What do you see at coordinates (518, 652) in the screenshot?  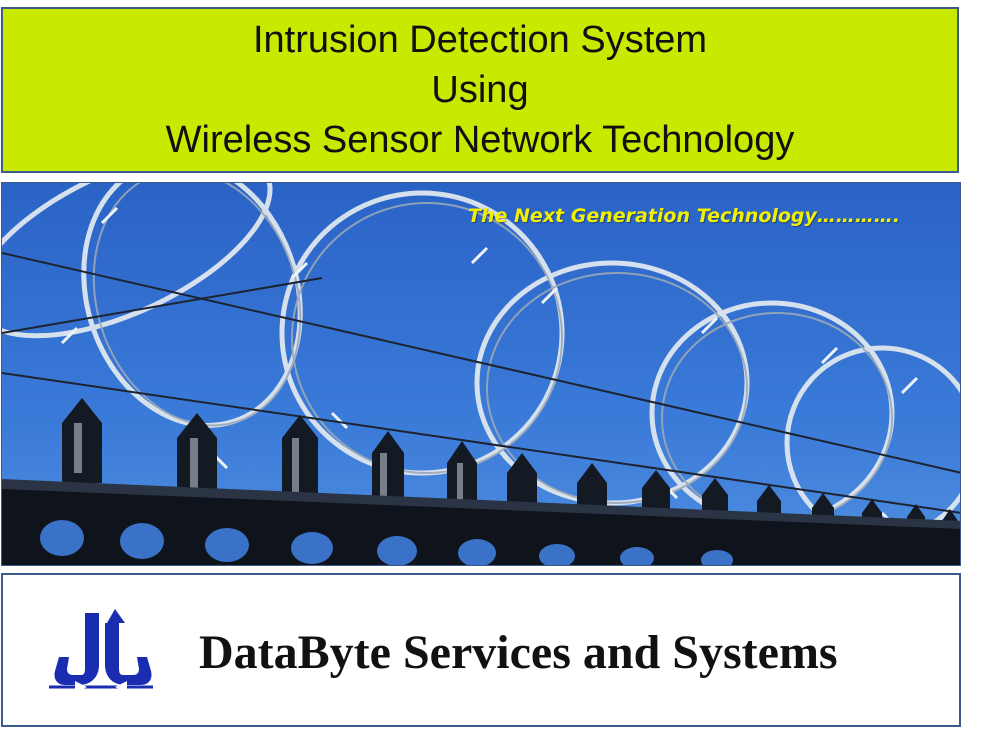 I see `company-name: DataByte Services and Systems` at bounding box center [518, 652].